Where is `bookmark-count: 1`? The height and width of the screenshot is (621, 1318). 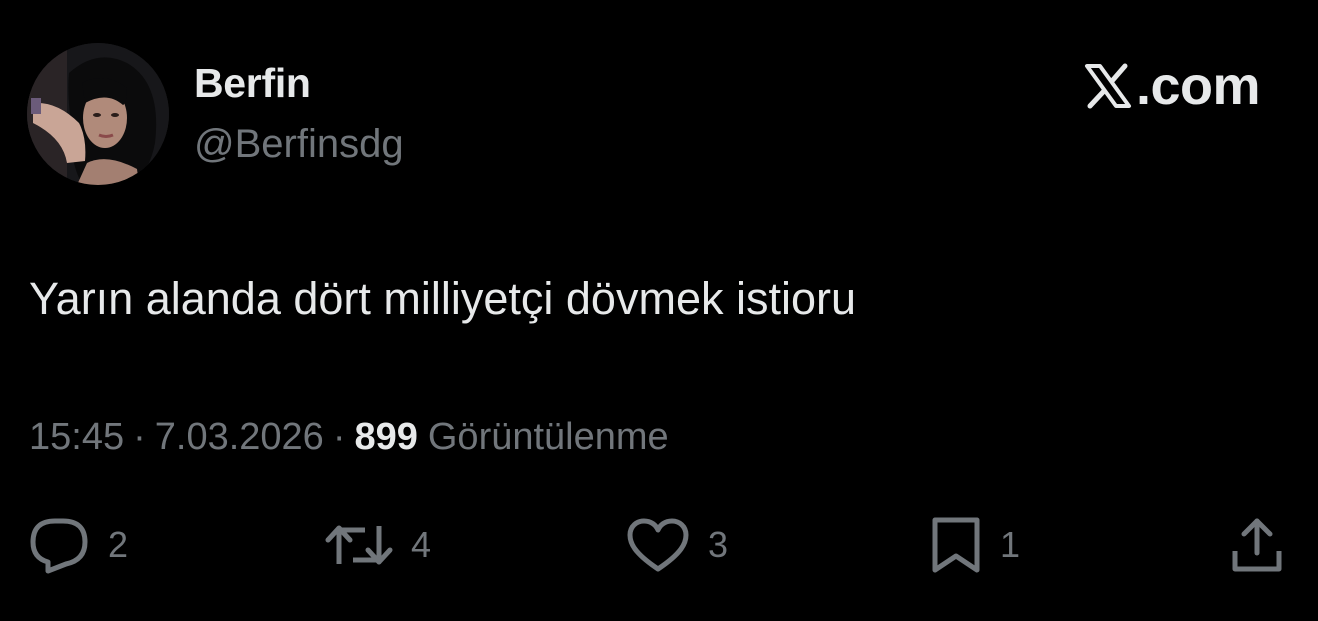 bookmark-count: 1 is located at coordinates (1010, 544).